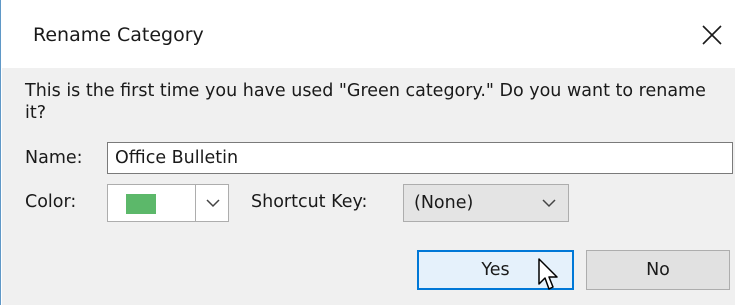  What do you see at coordinates (495, 270) in the screenshot?
I see `yes-button: Yes` at bounding box center [495, 270].